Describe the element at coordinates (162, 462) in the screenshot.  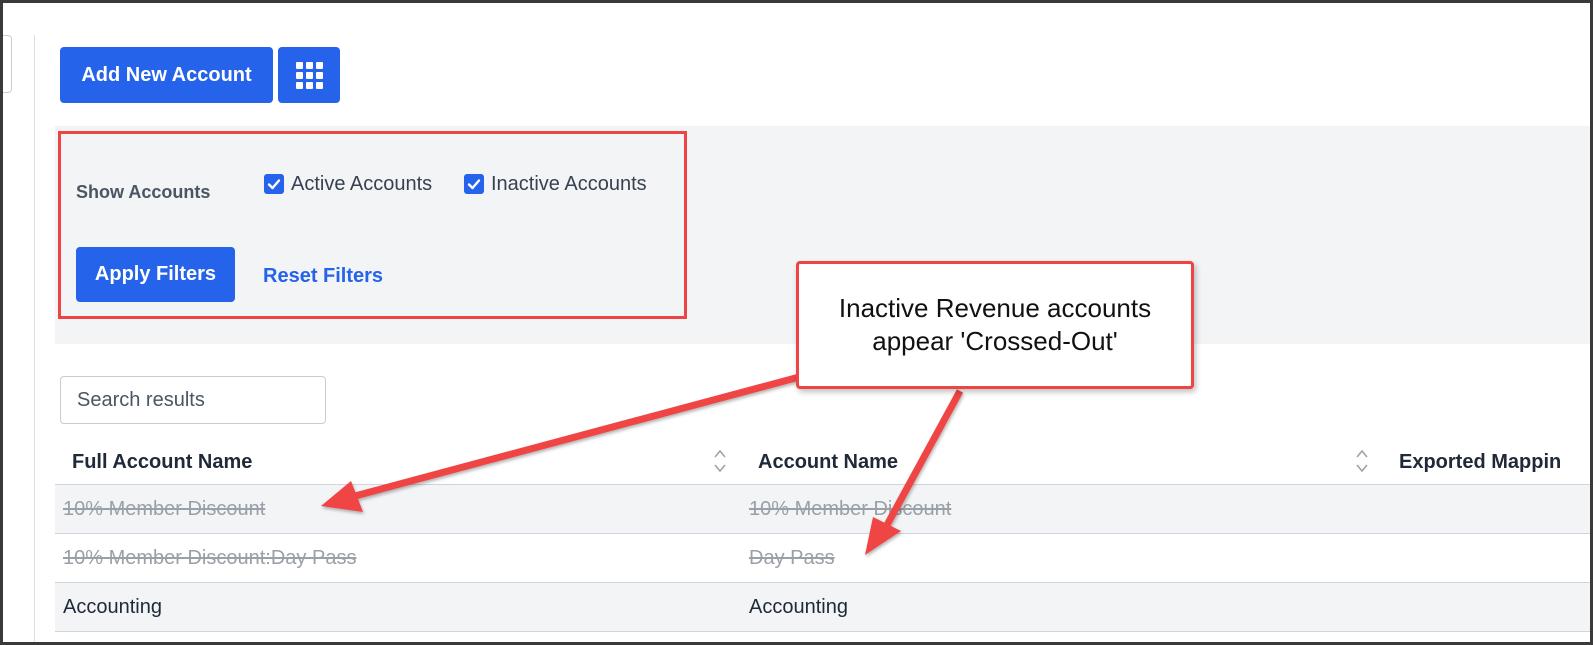
I see `column-header-full-account-name: Full Account Name` at that location.